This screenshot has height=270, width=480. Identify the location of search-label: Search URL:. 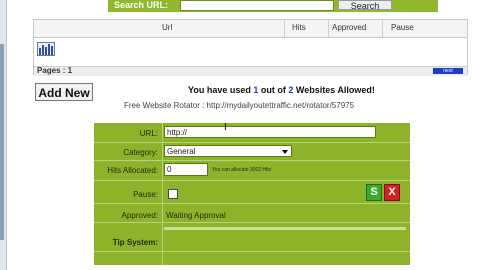
(141, 5).